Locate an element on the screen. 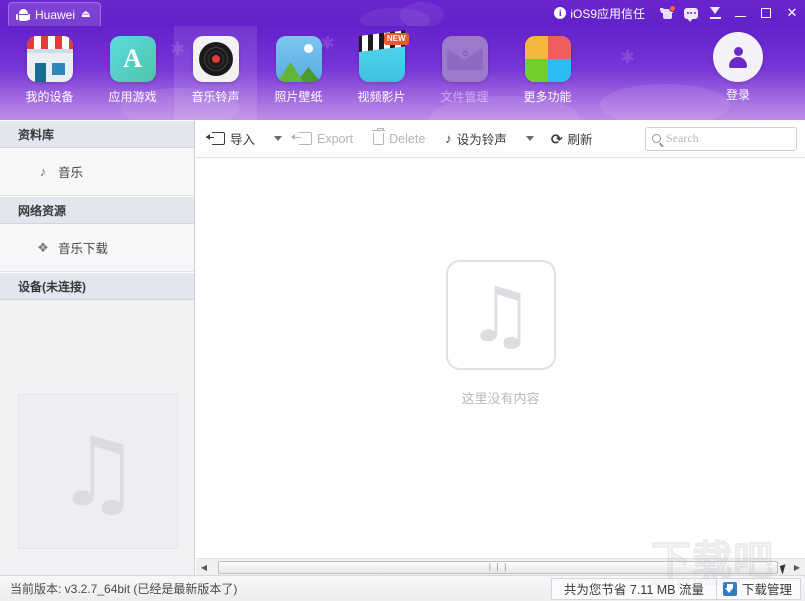 Image resolution: width=805 pixels, height=601 pixels. download-manager-label: 下载管理 is located at coordinates (766, 590).